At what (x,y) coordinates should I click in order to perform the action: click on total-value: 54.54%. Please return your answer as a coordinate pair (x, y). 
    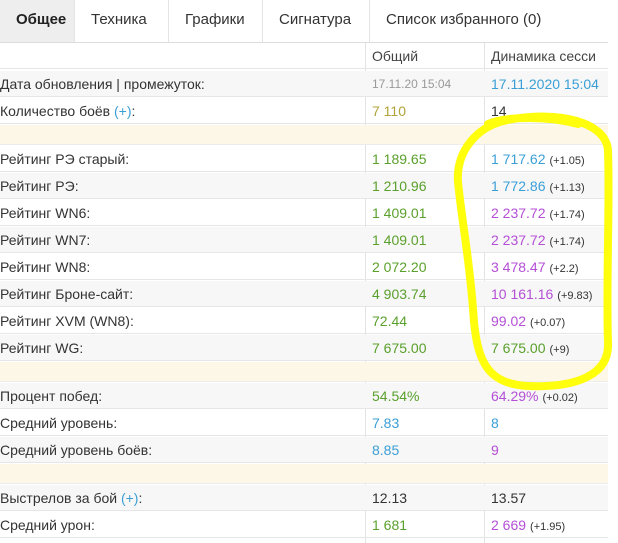
    Looking at the image, I should click on (396, 396).